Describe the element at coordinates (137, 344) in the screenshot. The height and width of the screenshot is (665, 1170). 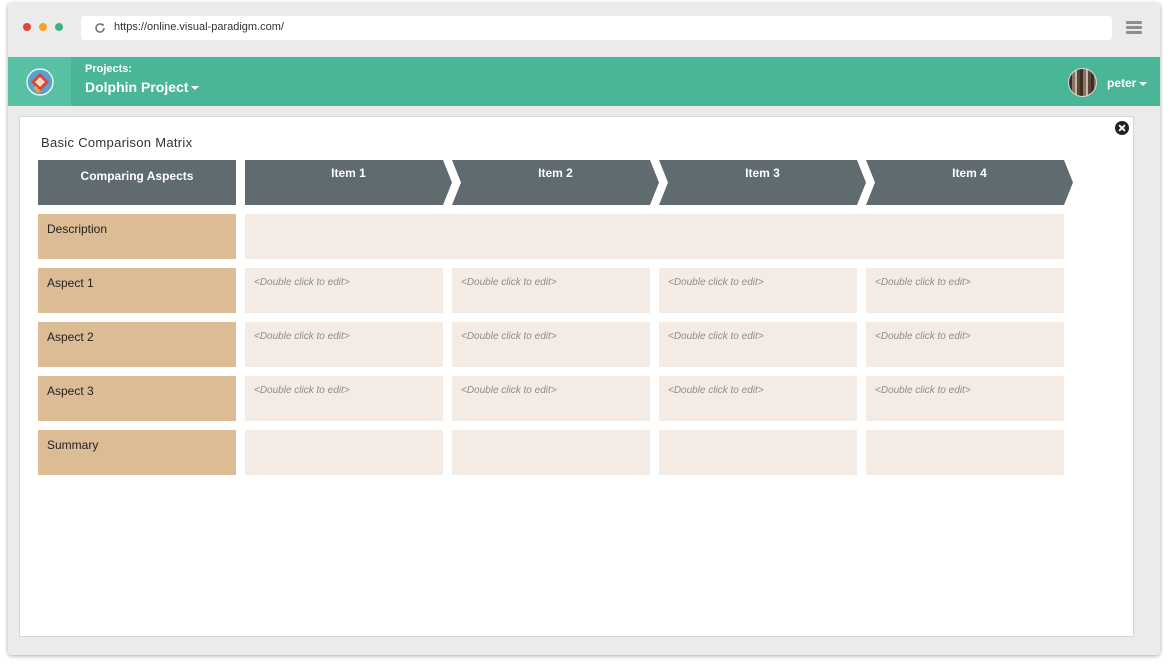
I see `row-label-aspect-2: Aspect 2` at that location.